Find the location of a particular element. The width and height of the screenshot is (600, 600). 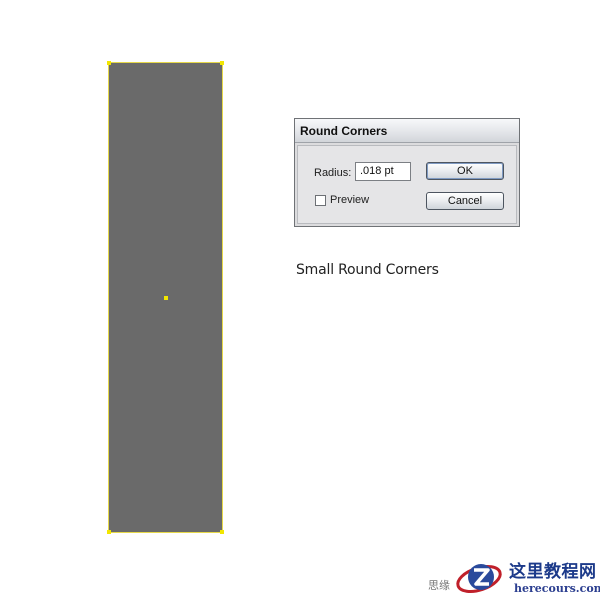

center-point is located at coordinates (166, 298).